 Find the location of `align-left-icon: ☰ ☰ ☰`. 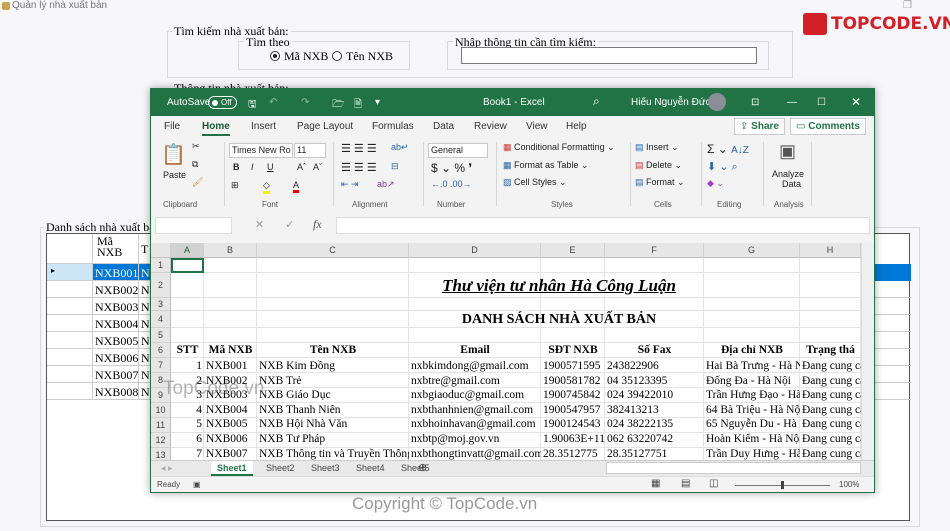

align-left-icon: ☰ ☰ ☰ is located at coordinates (359, 167).